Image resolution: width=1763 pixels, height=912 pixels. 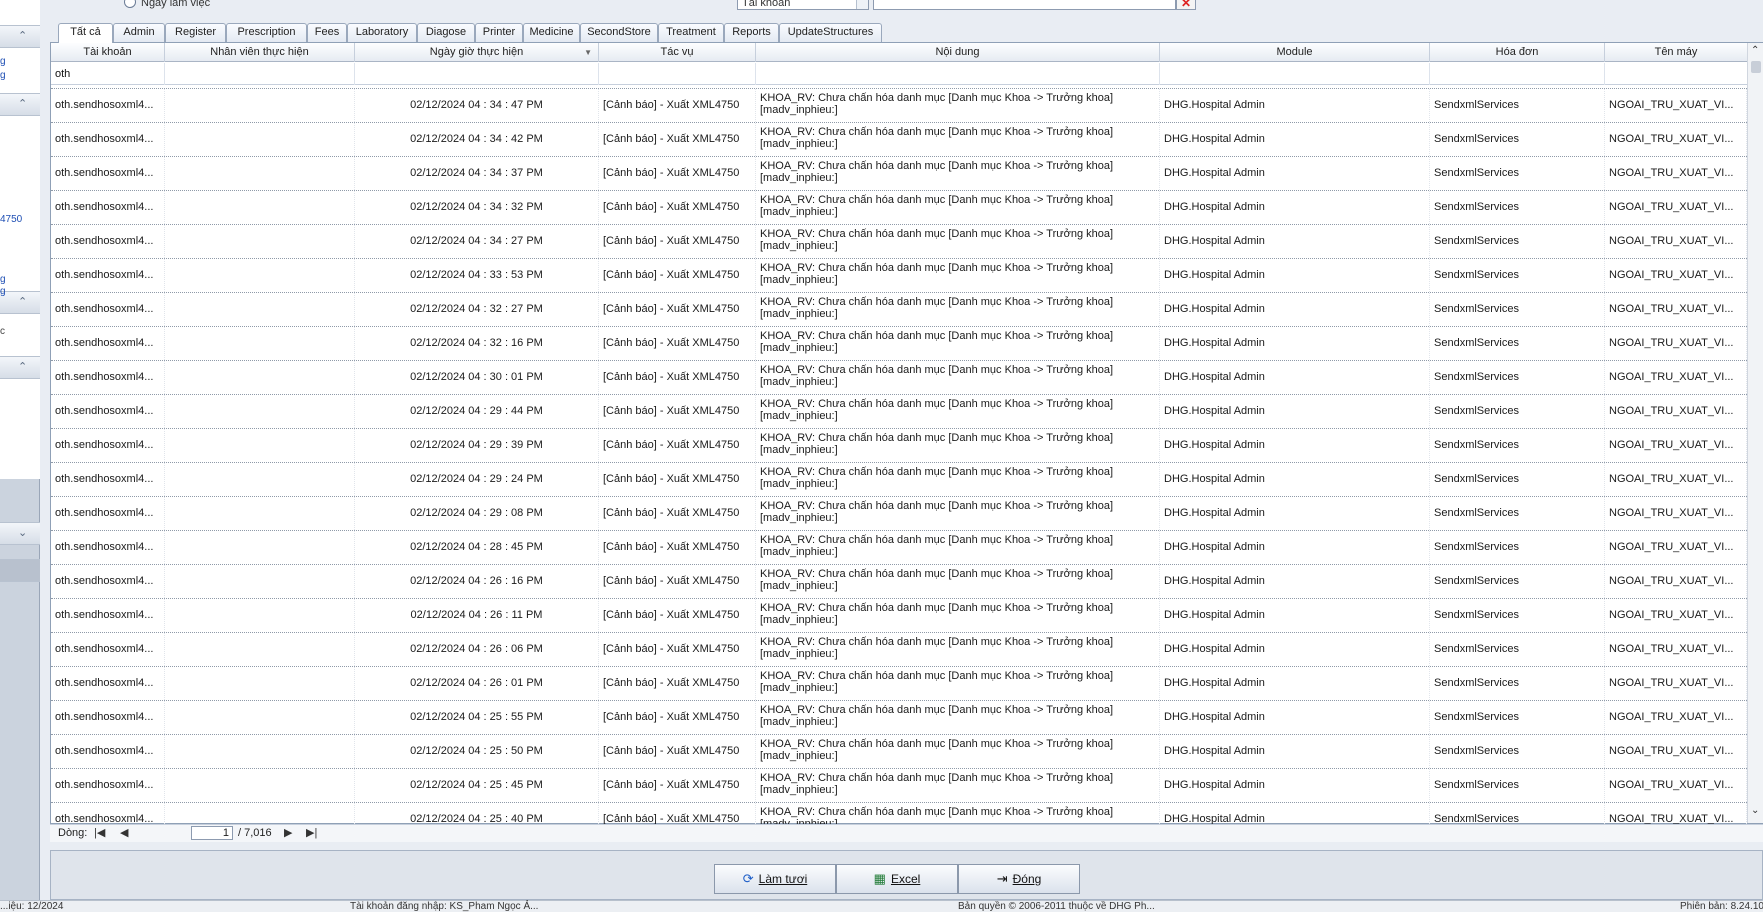 What do you see at coordinates (677, 74) in the screenshot?
I see `filter-action-input` at bounding box center [677, 74].